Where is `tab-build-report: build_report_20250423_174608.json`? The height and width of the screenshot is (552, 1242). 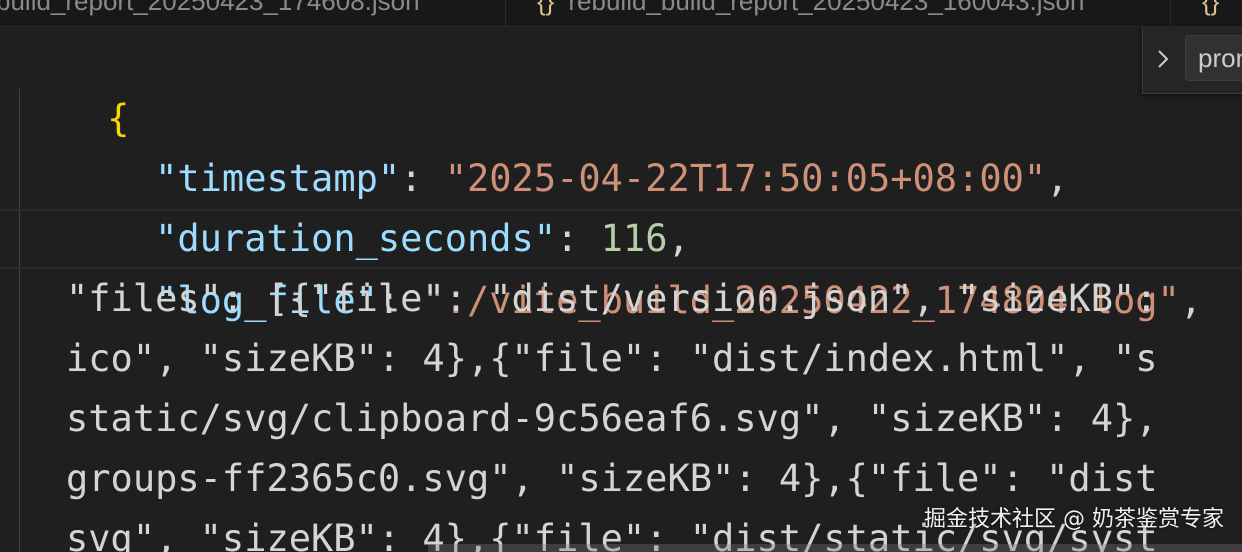 tab-build-report: build_report_20250423_174608.json is located at coordinates (253, 13).